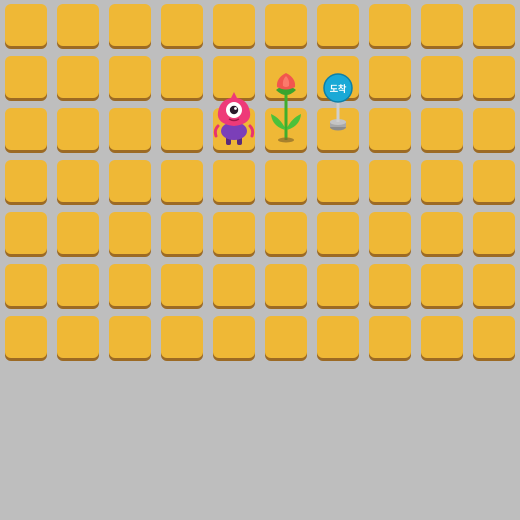 This screenshot has width=520, height=520. I want to click on red-tulip-flower-icon, so click(286, 108).